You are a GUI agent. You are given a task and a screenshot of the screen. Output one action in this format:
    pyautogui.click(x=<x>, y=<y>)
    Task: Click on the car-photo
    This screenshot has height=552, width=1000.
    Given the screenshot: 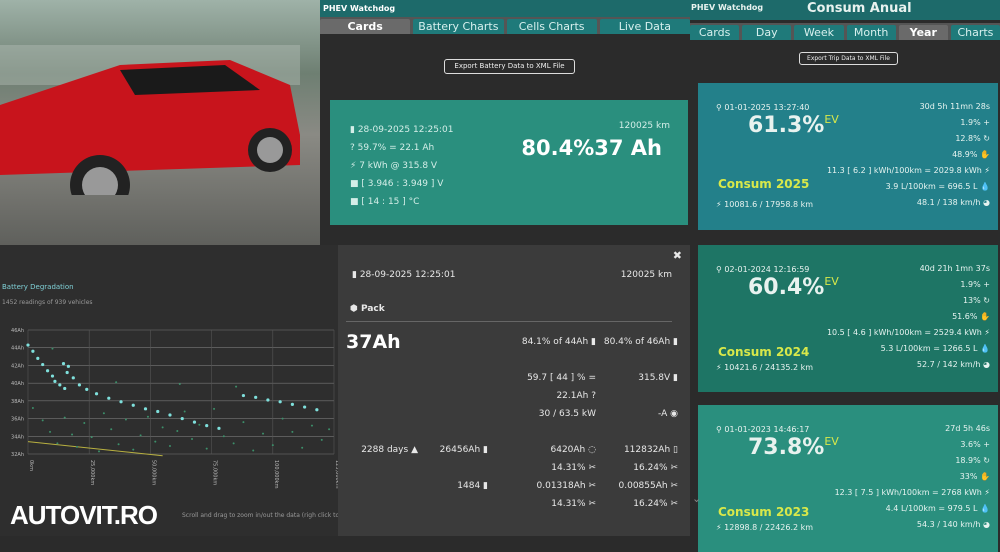 What is the action you would take?
    pyautogui.click(x=160, y=122)
    